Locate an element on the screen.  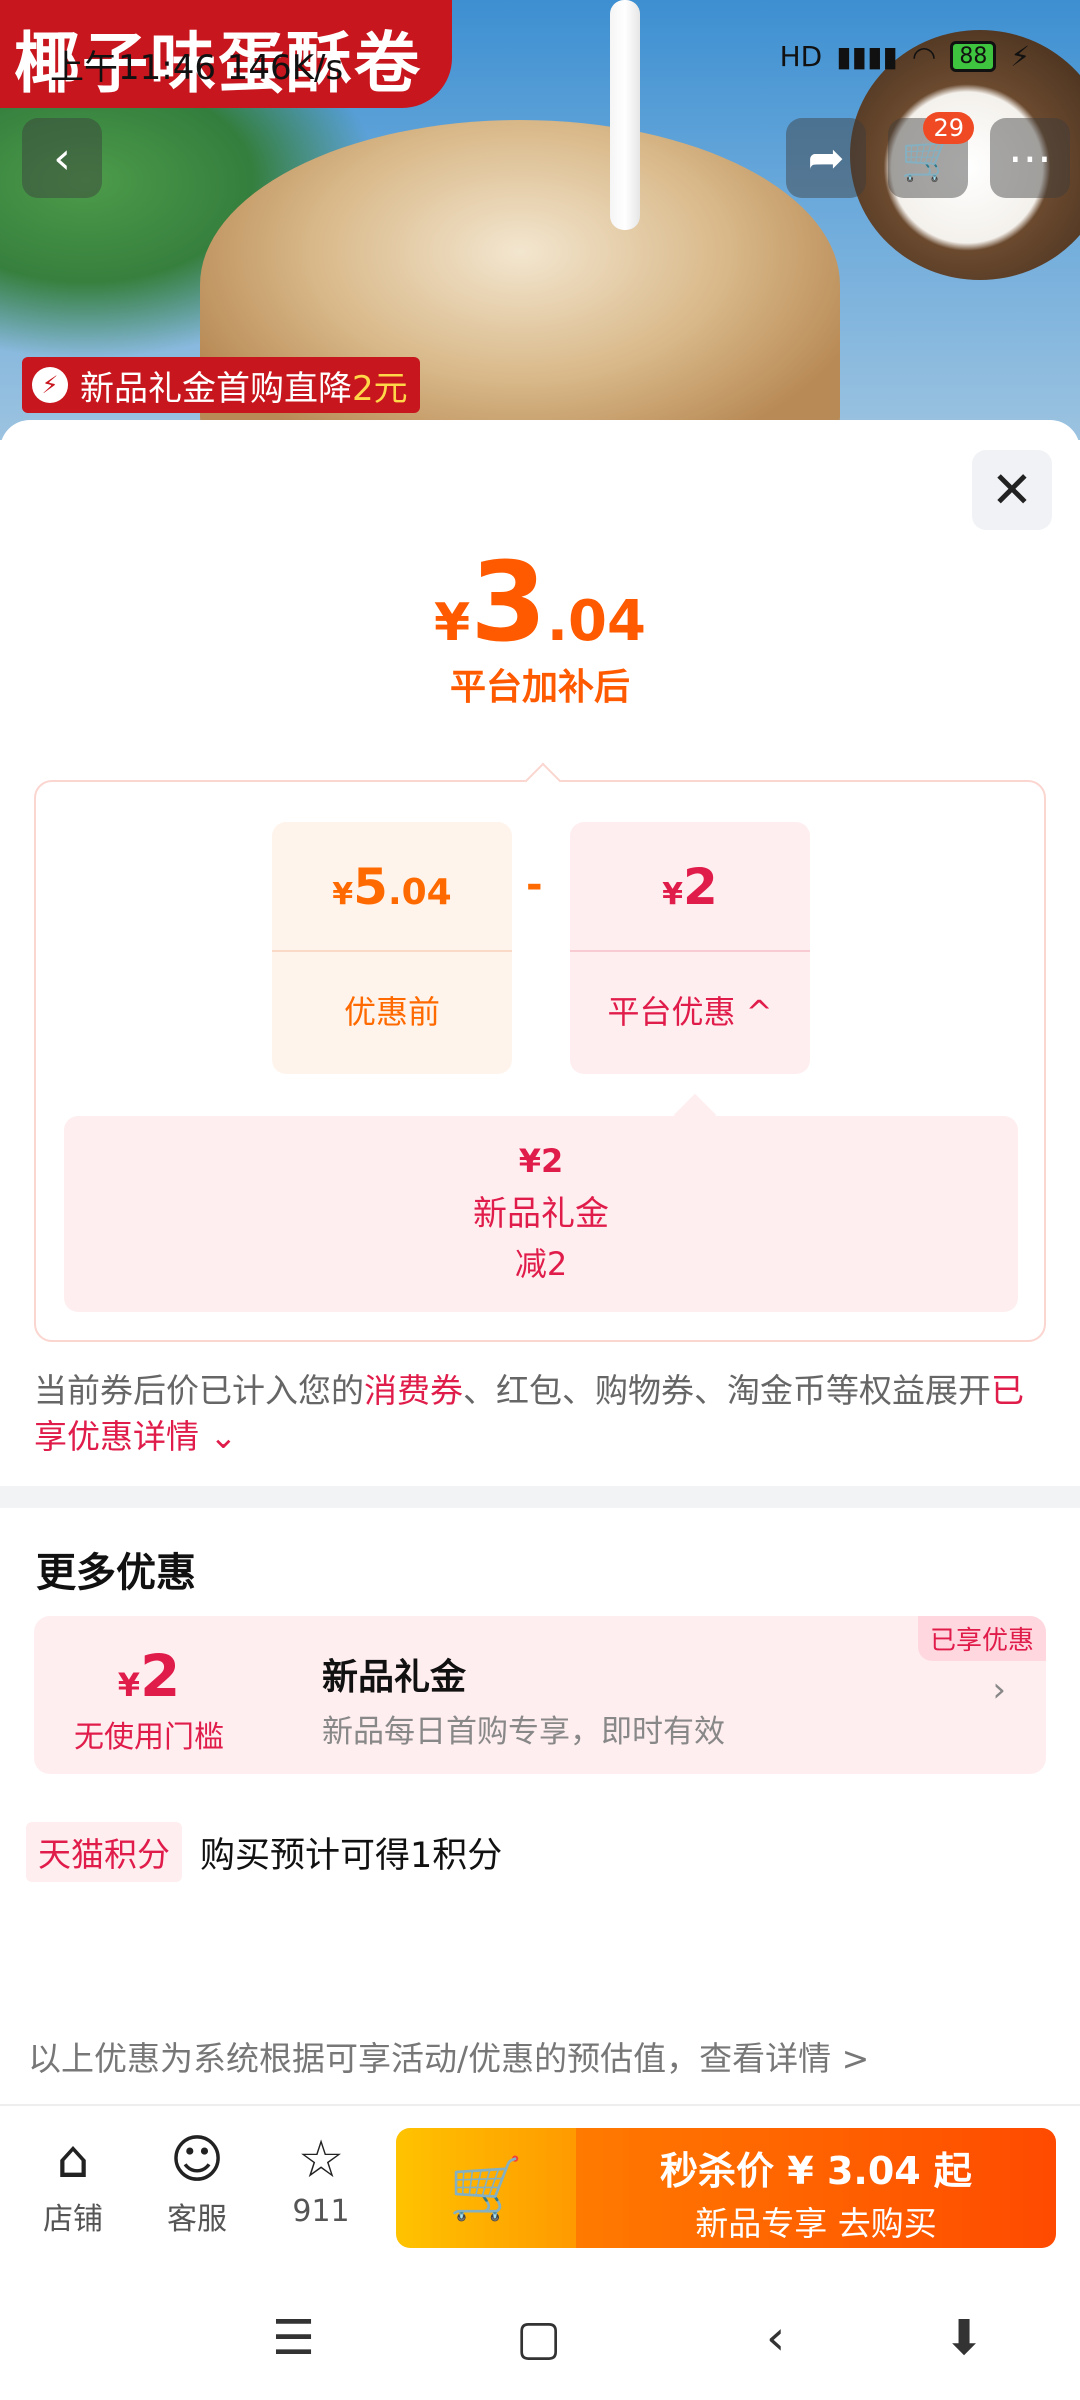
more-discounts-title: 更多优惠 is located at coordinates (116, 1573).